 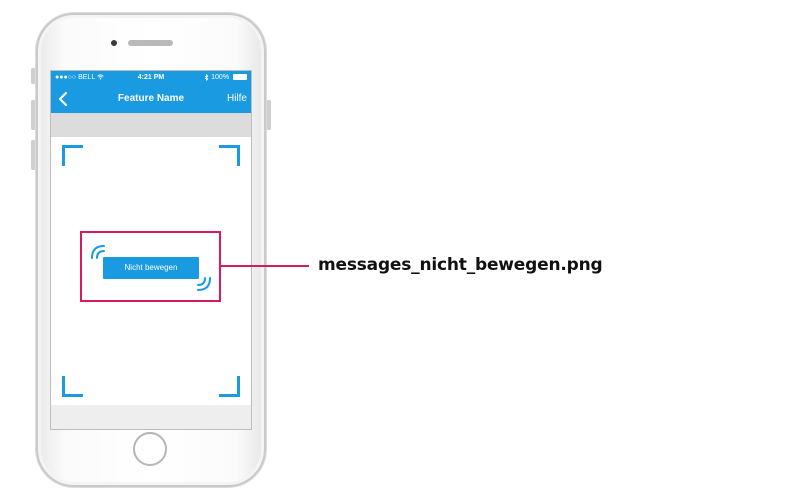 I want to click on annotation-filename-label: messages_nicht_bewegen.png, so click(x=460, y=265).